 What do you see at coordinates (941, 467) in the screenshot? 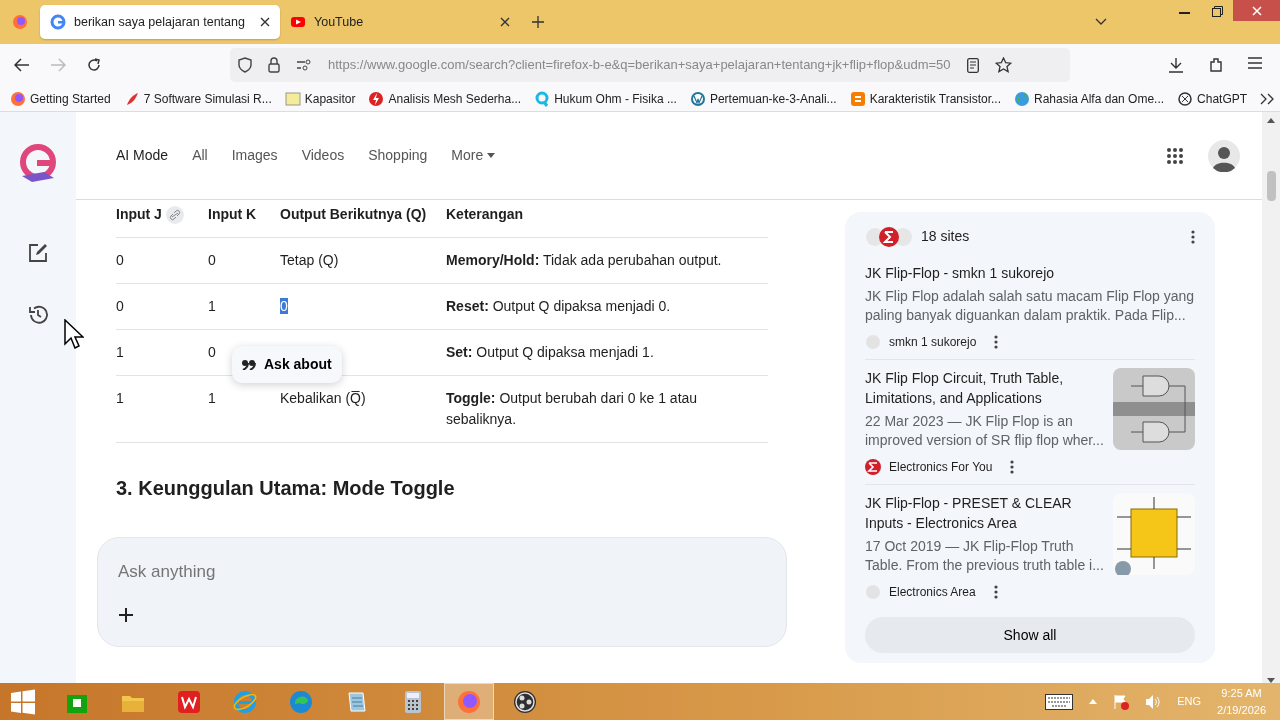
I see `source-name: Electronics For You` at bounding box center [941, 467].